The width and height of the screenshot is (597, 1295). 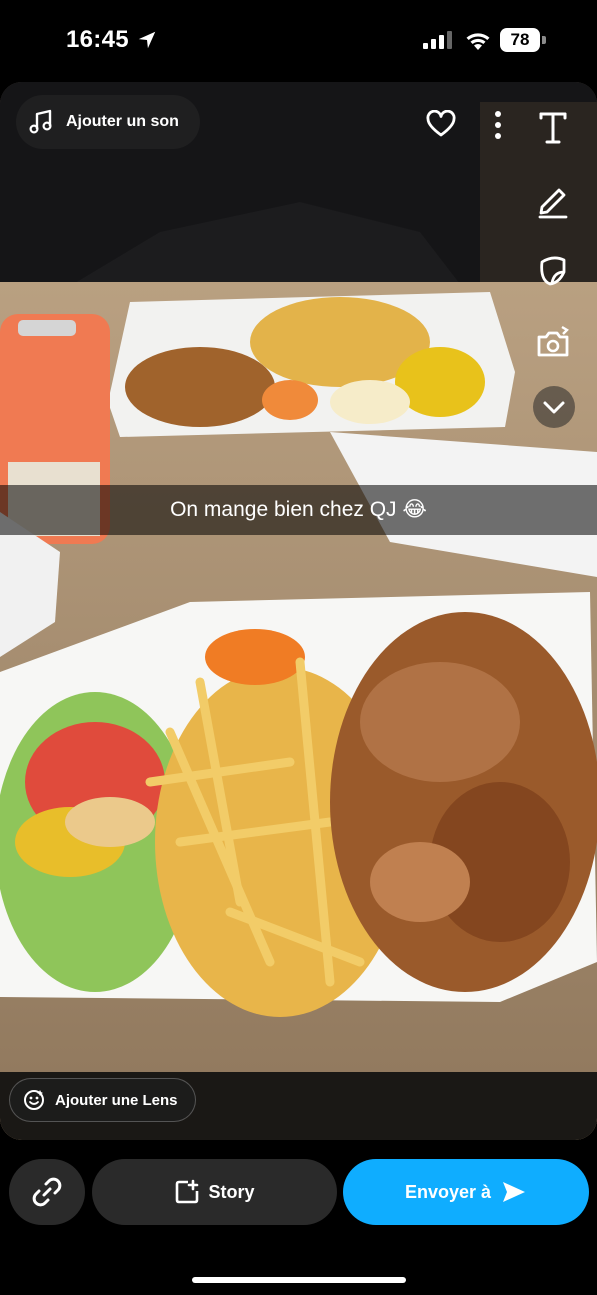 What do you see at coordinates (553, 203) in the screenshot?
I see `pencil-icon` at bounding box center [553, 203].